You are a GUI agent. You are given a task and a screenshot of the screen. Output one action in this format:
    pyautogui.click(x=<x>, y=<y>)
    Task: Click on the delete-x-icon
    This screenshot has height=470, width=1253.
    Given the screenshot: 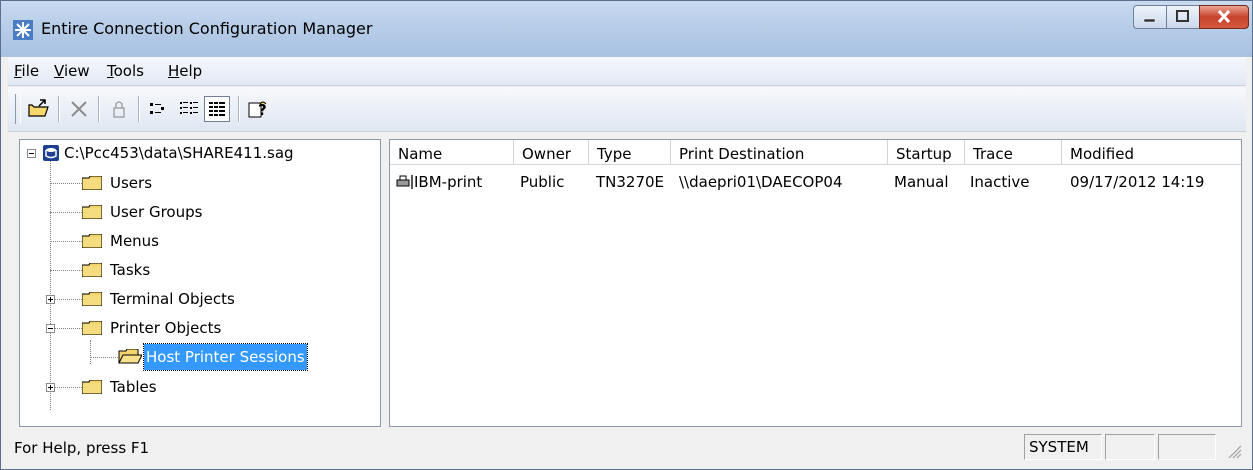 What is the action you would take?
    pyautogui.click(x=79, y=109)
    